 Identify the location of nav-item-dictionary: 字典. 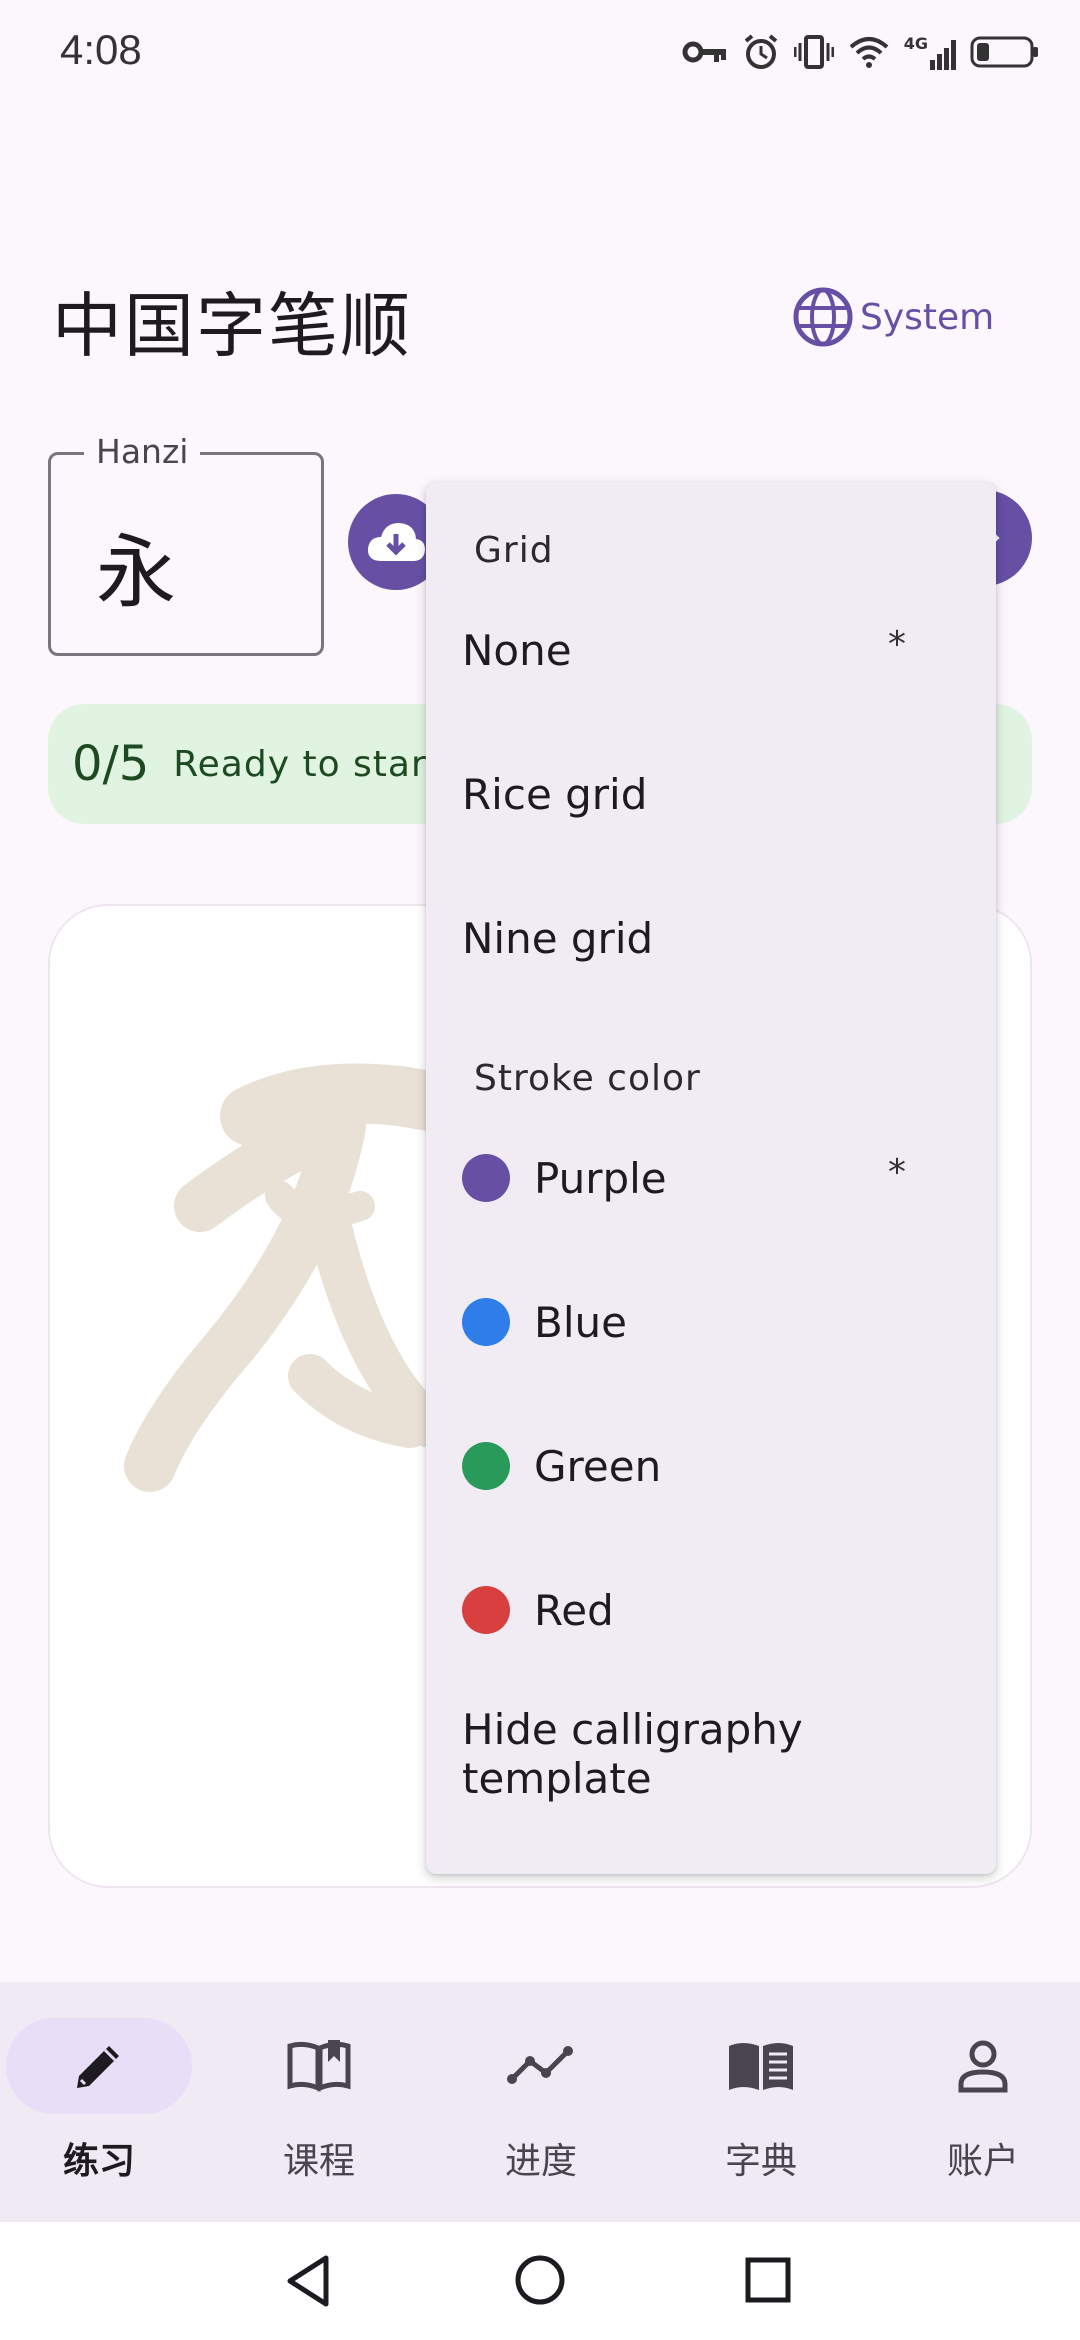
(770, 2102).